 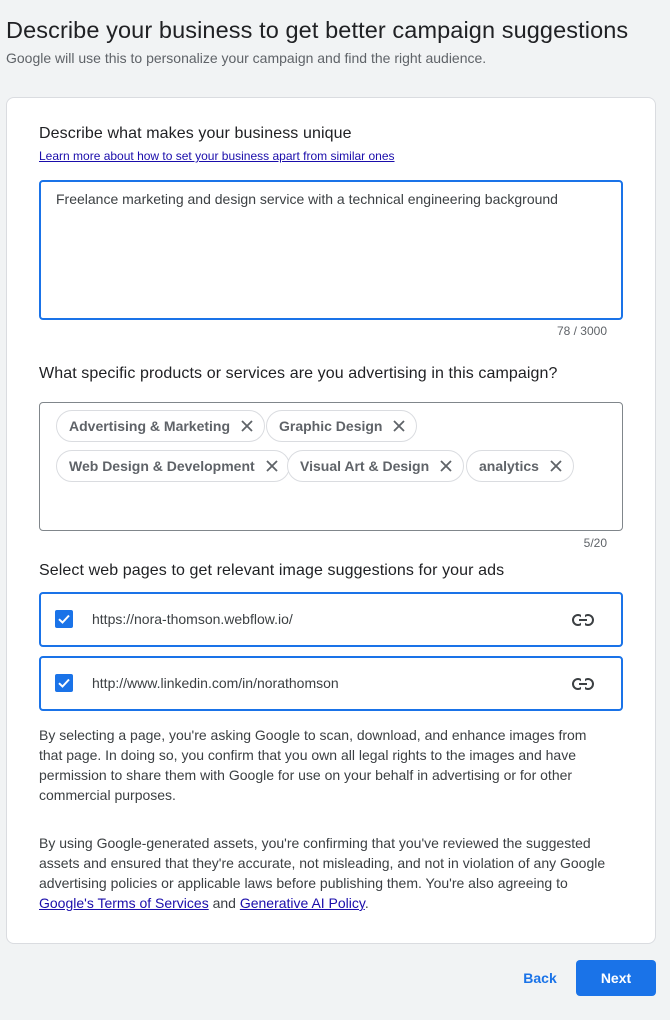 I want to click on chip-label: Advertising & Marketing, so click(x=150, y=426).